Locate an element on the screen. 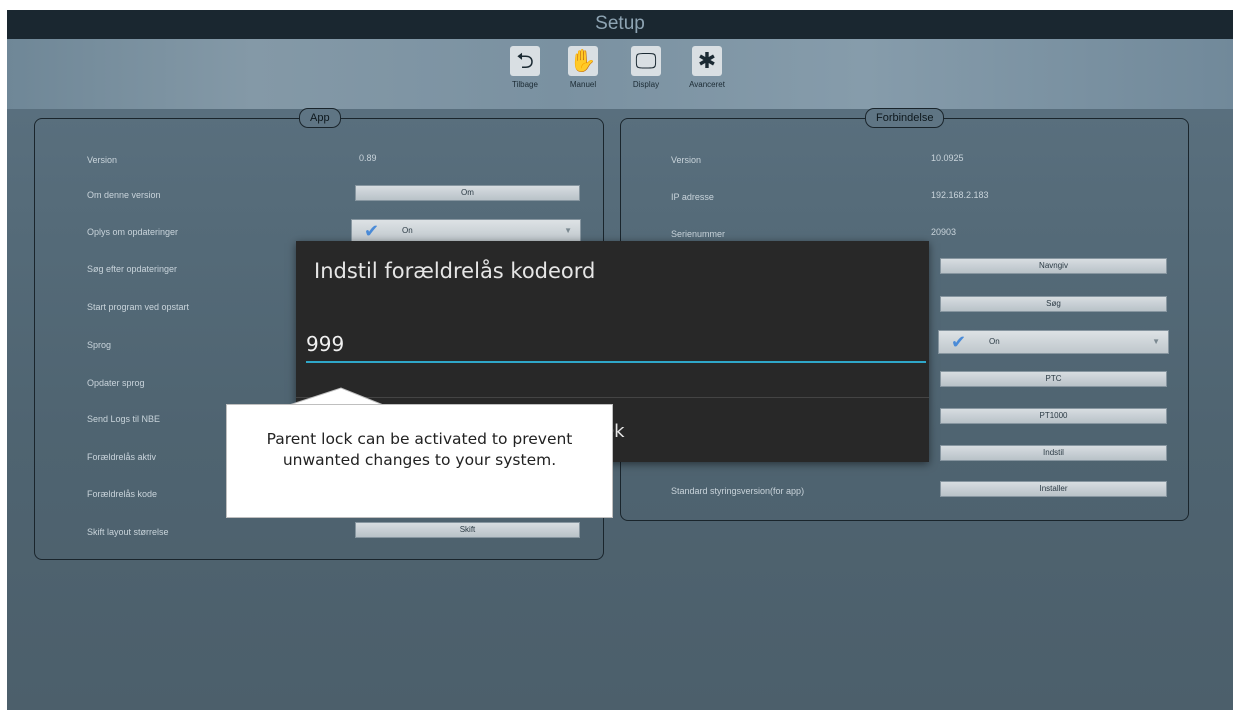 This screenshot has width=1238, height=711. install-button: Installer is located at coordinates (1053, 489).